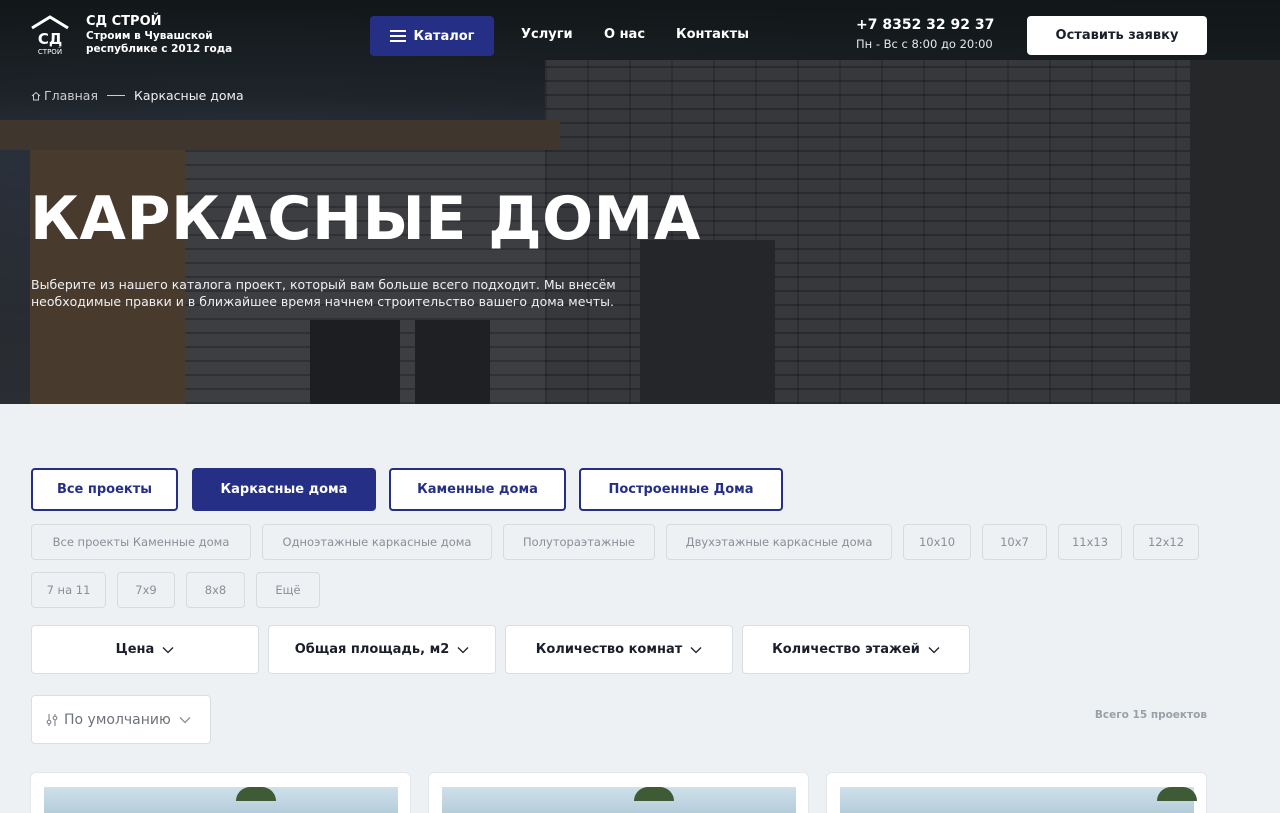 The image size is (1280, 813). I want to click on menu-icon, so click(397, 36).